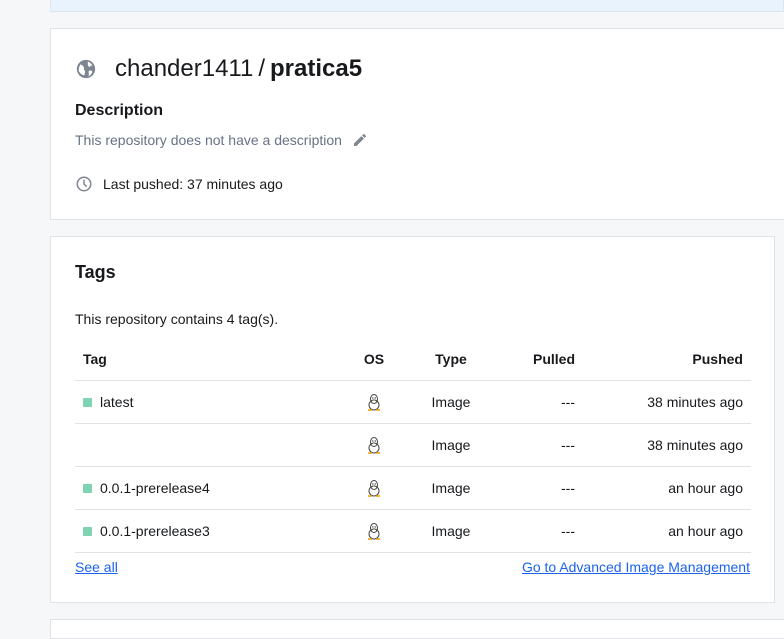 The width and height of the screenshot is (784, 639). I want to click on advanced-image-management-link: Go to Advanced Image Management, so click(636, 567).